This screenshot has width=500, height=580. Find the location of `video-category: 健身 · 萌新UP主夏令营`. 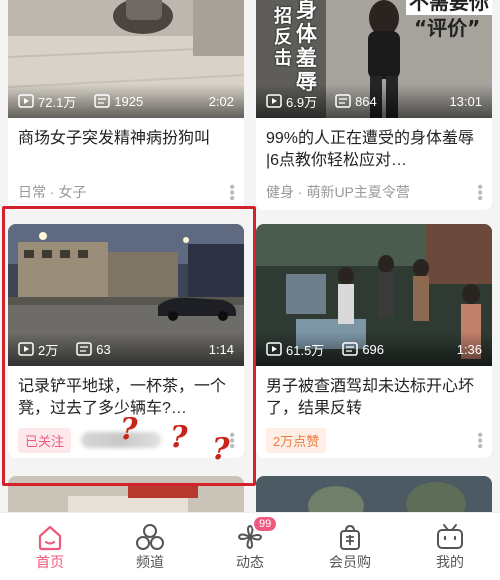

video-category: 健身 · 萌新UP主夏令营 is located at coordinates (338, 192).